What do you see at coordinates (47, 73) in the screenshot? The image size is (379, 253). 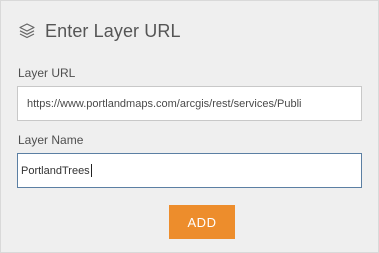 I see `layer-url-label: Layer URL` at bounding box center [47, 73].